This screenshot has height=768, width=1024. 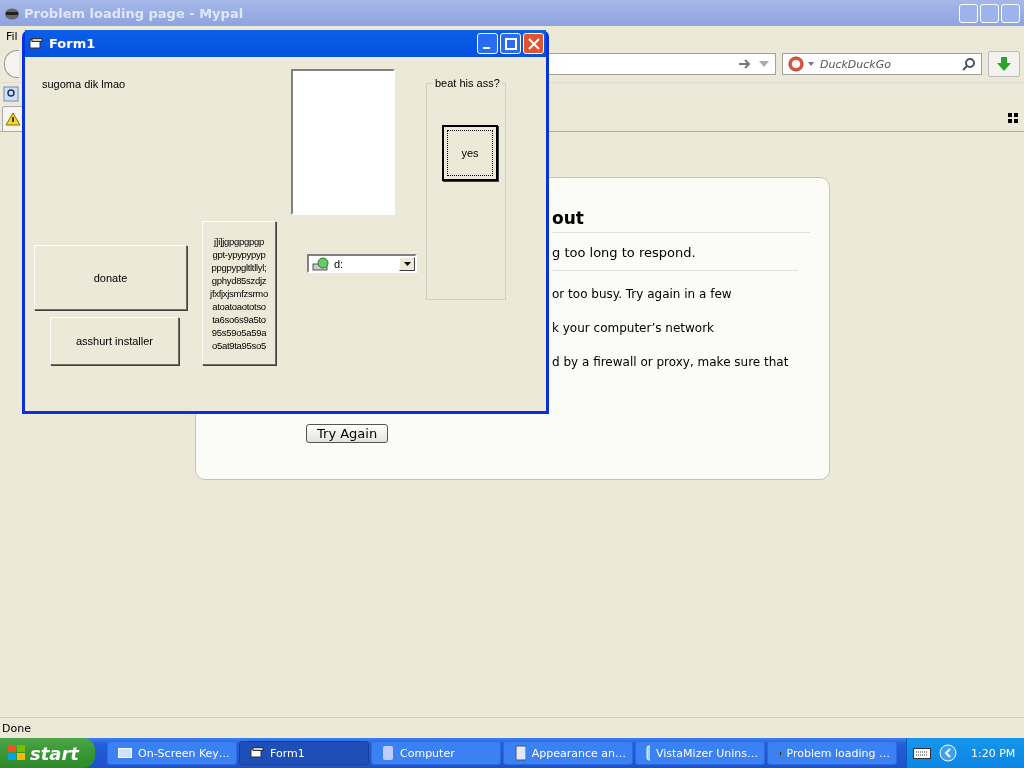 I want to click on close-button, so click(x=533, y=43).